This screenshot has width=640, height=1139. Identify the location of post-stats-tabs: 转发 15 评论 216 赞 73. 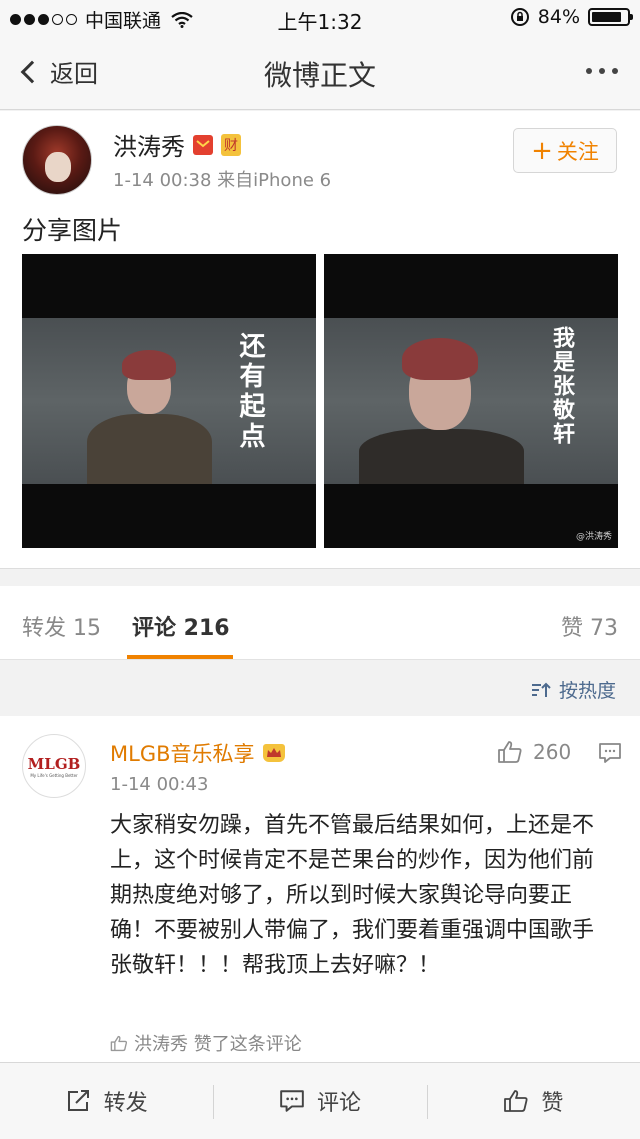
(320, 623).